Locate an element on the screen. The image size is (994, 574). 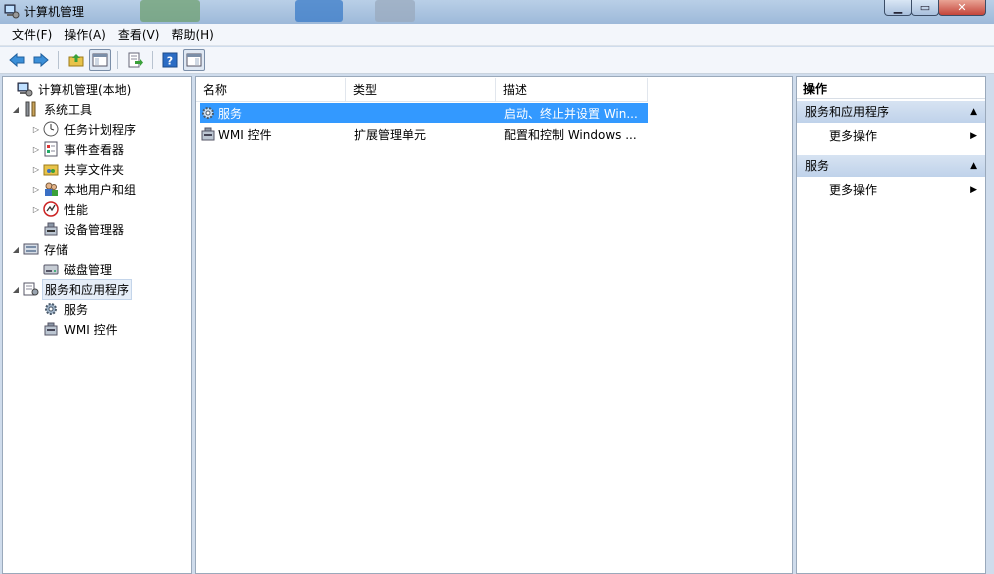
tree-item-label: 服务 is located at coordinates (76, 309).